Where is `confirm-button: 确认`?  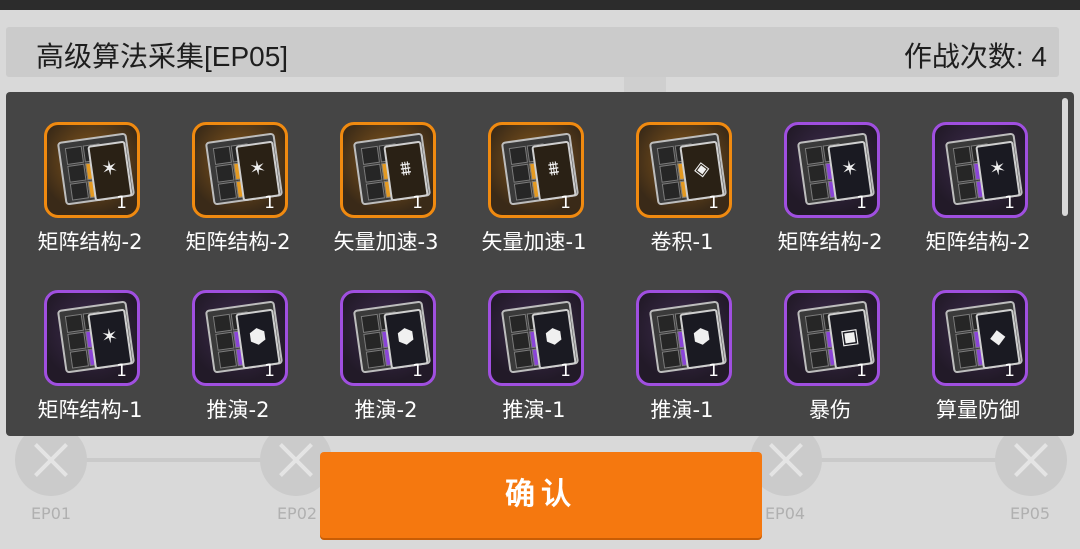 confirm-button: 确认 is located at coordinates (541, 495).